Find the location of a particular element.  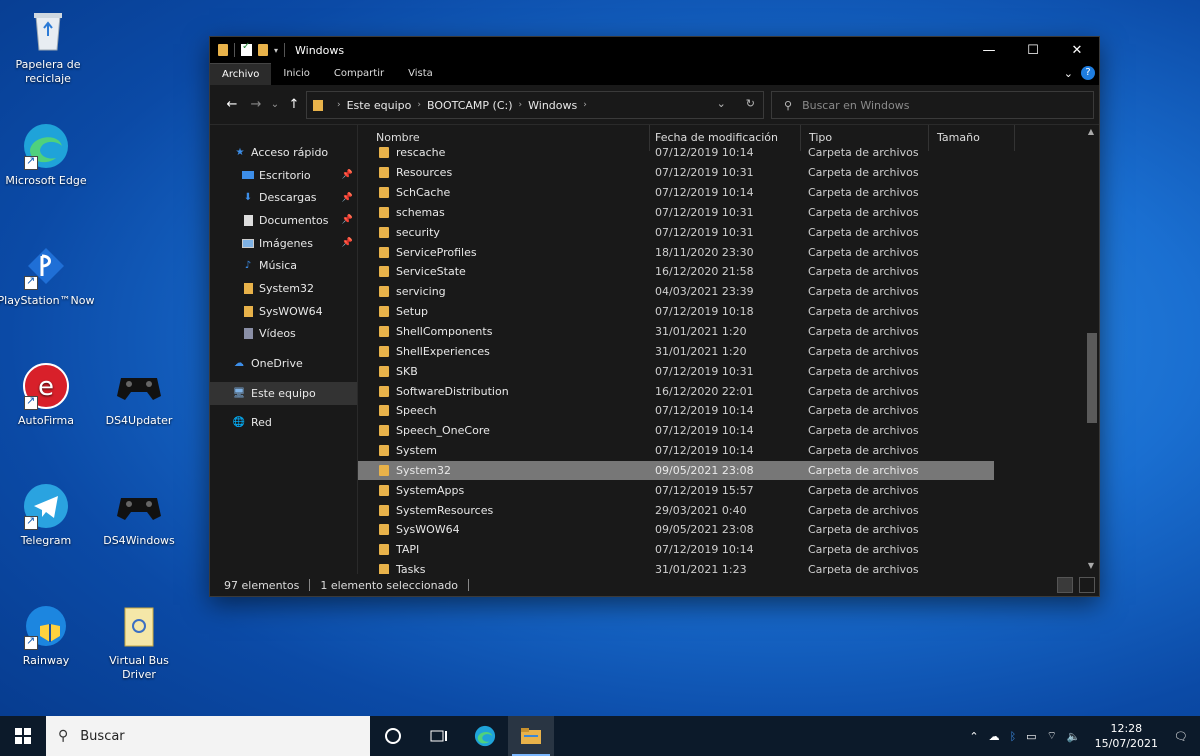

desktop-icon-edge: Microsoft Edge is located at coordinates (47, 155).